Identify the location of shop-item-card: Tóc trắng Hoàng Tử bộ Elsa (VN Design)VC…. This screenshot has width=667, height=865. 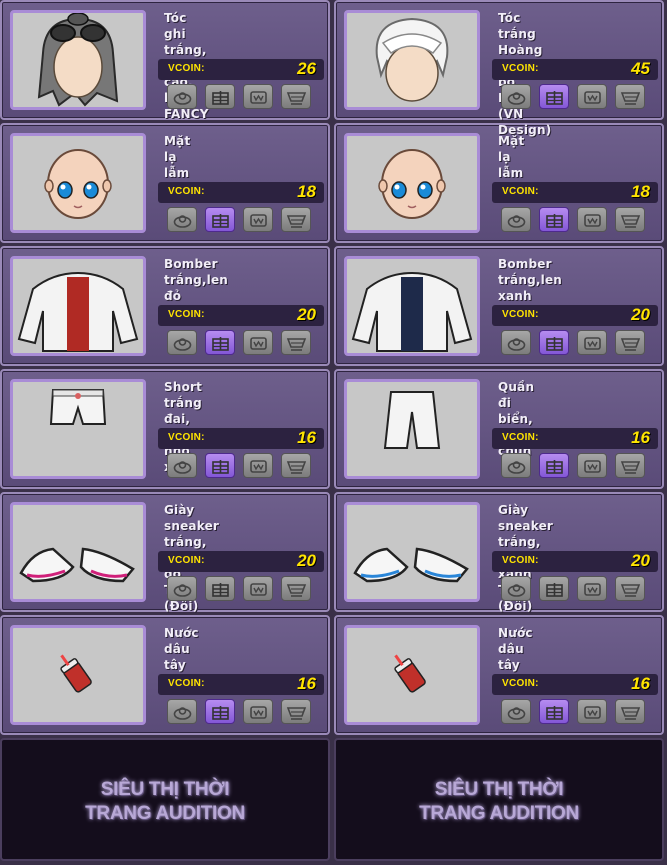
(499, 68).